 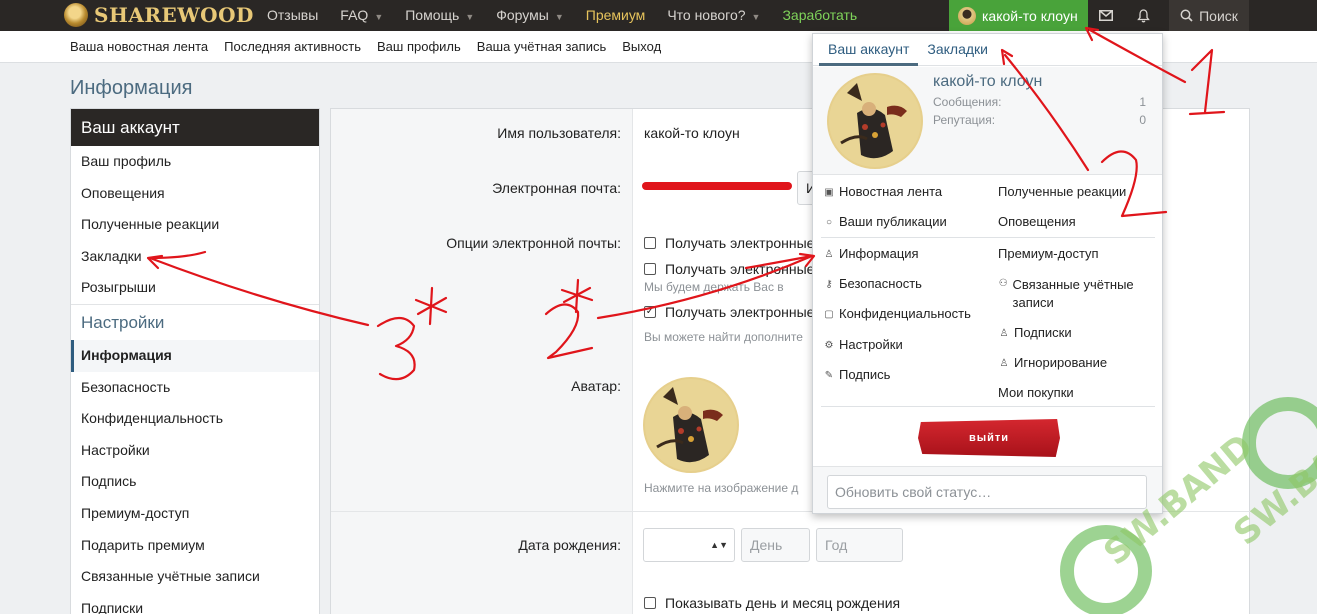 I want to click on menu-avatar, so click(x=875, y=121).